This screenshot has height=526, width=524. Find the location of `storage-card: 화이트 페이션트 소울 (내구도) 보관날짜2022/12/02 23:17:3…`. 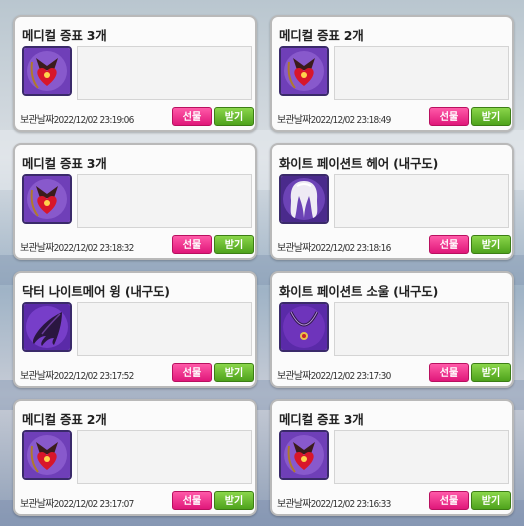

storage-card: 화이트 페이션트 소울 (내구도) 보관날짜2022/12/02 23:17:3… is located at coordinates (392, 329).